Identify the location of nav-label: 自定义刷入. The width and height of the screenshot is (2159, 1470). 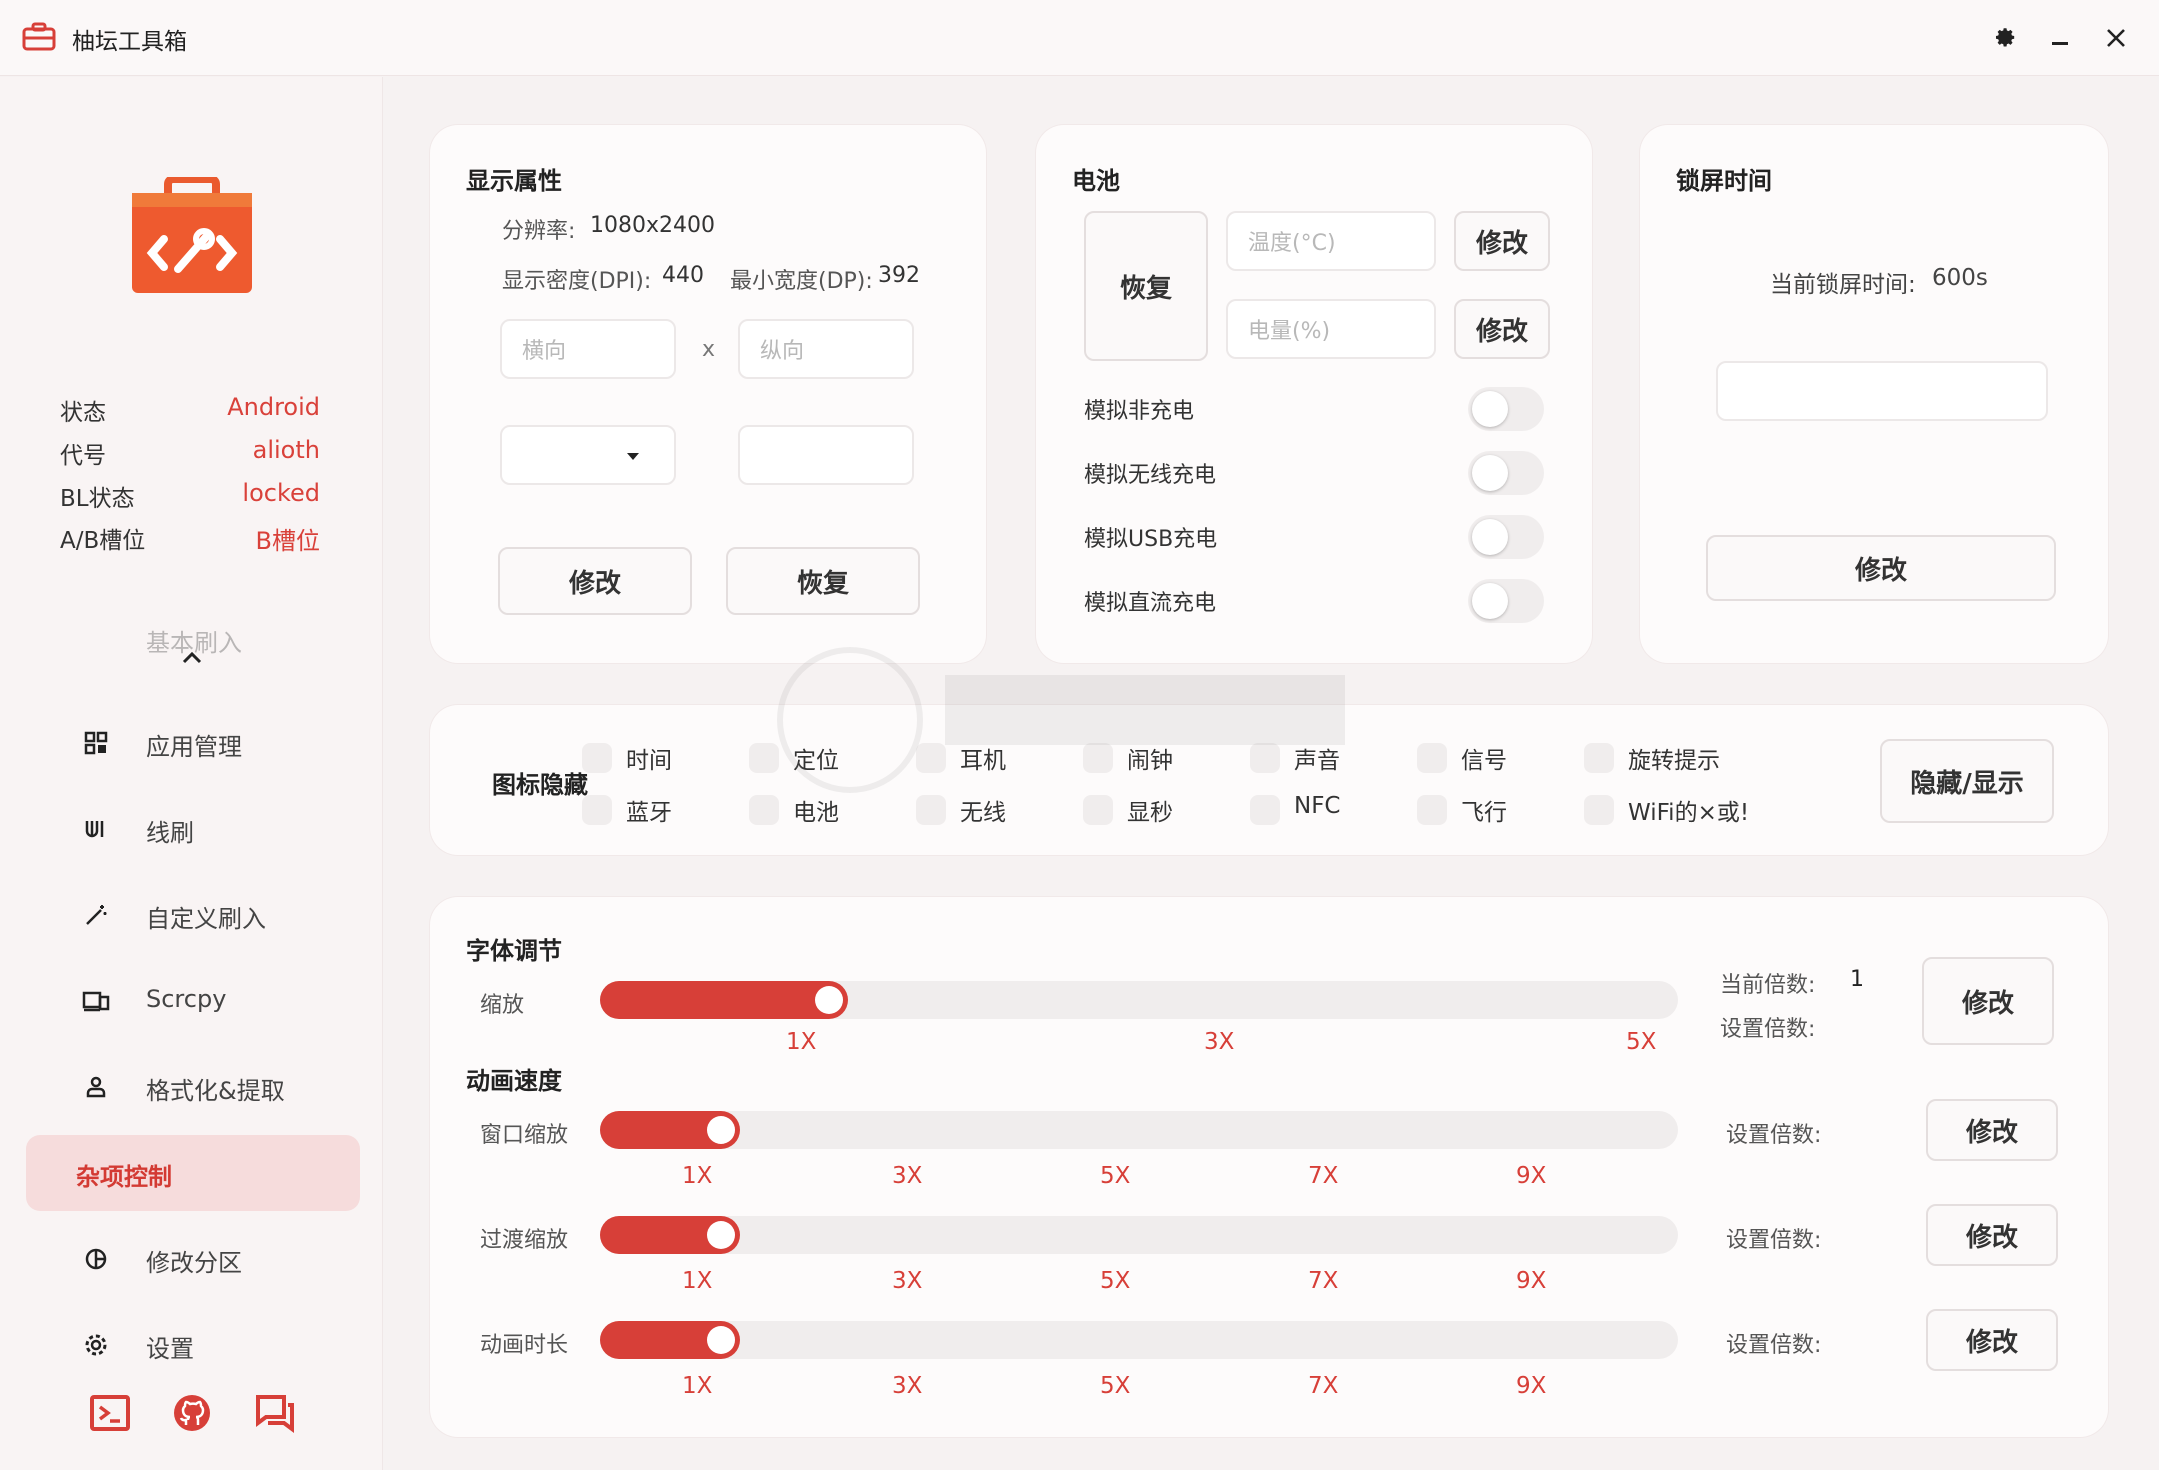
(206, 919).